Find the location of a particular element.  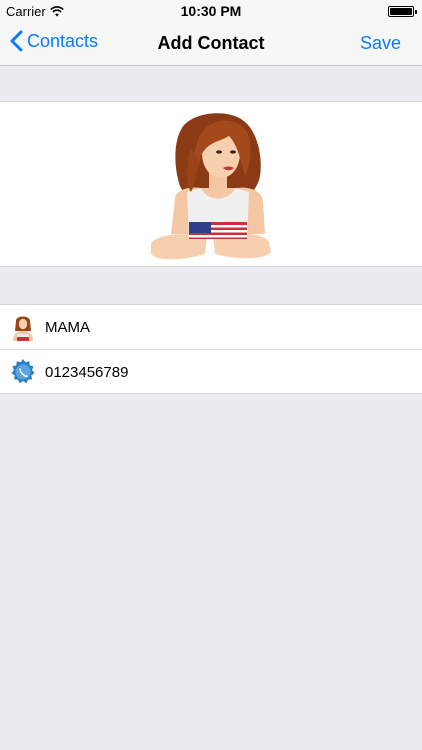

name-row is located at coordinates (211, 327).